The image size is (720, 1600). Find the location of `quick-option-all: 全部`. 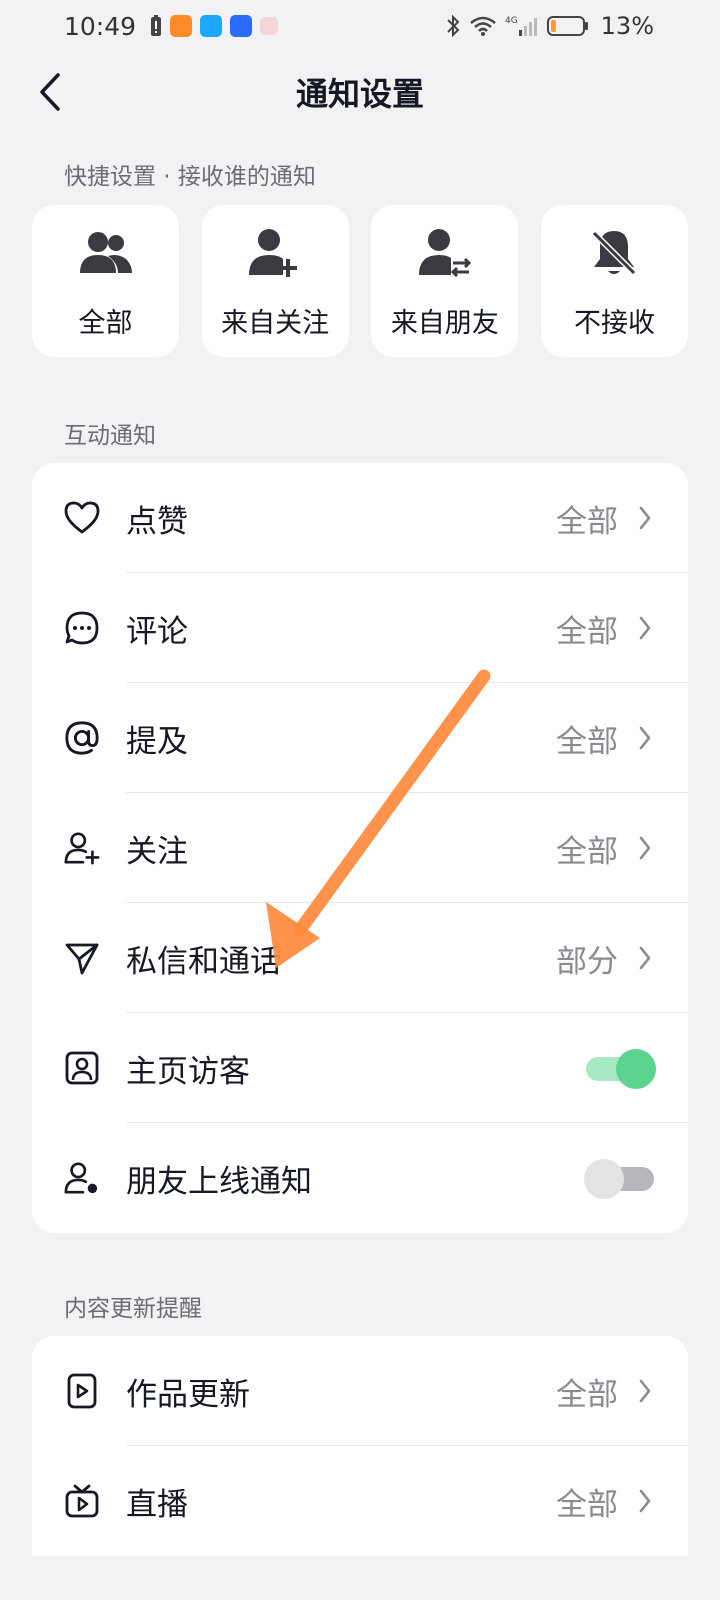

quick-option-all: 全部 is located at coordinates (105, 281).